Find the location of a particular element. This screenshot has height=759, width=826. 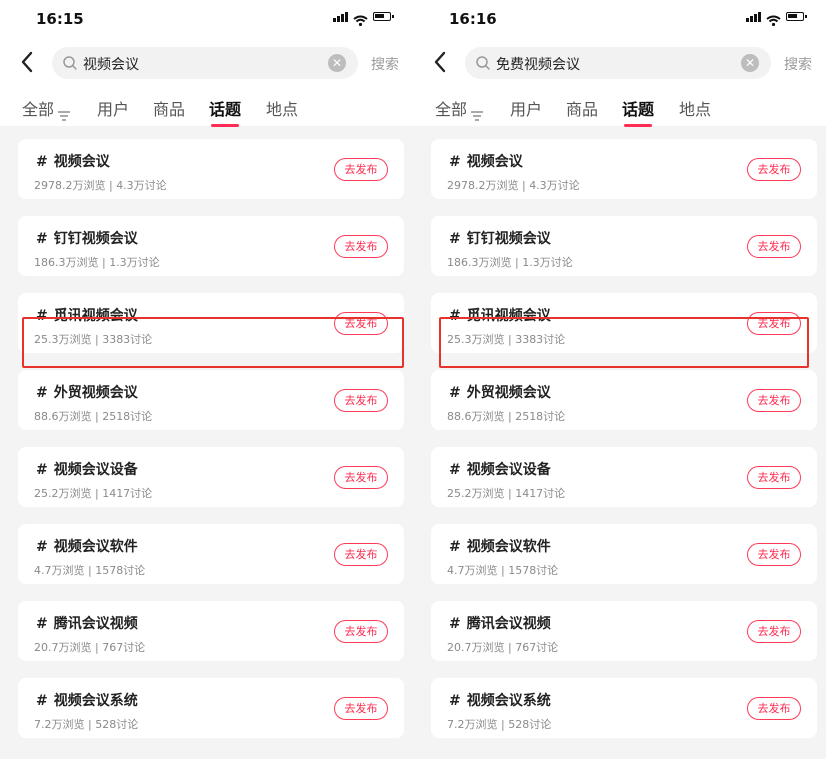

top-bar: 16:15 视频会议 ✕ 搜索 全部 用户 商品 话题 地点 is located at coordinates (206, 63).